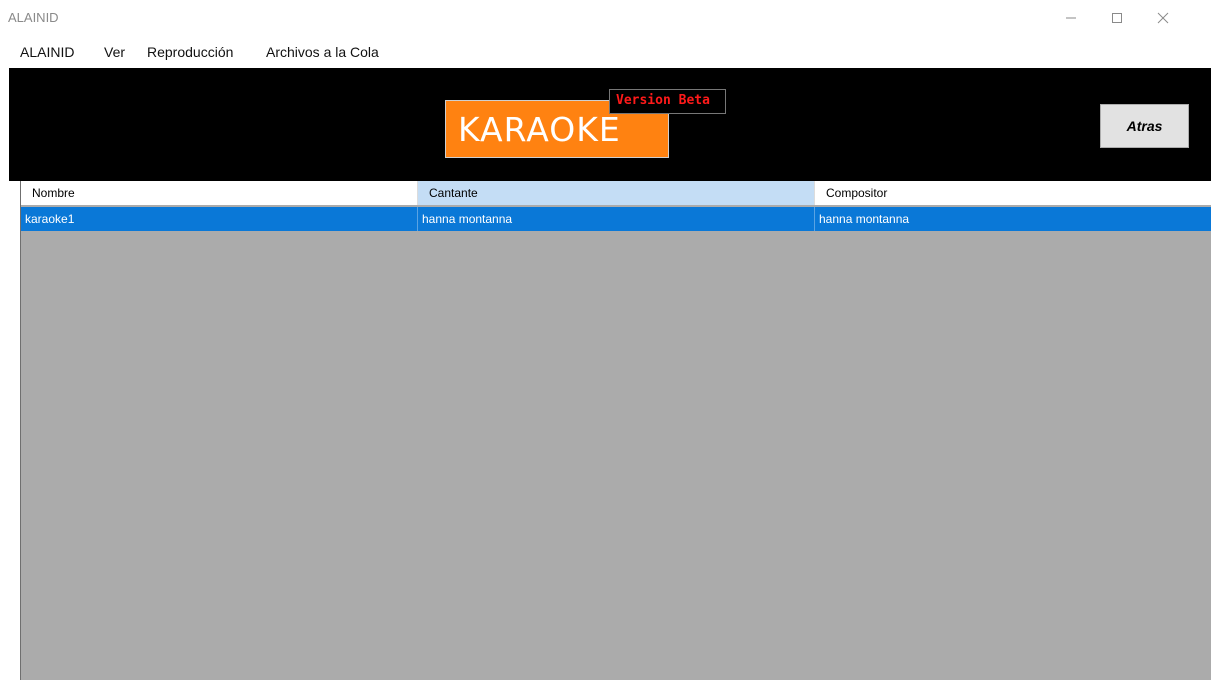 The image size is (1211, 685). What do you see at coordinates (114, 52) in the screenshot?
I see `menu-item-ver: Ver` at bounding box center [114, 52].